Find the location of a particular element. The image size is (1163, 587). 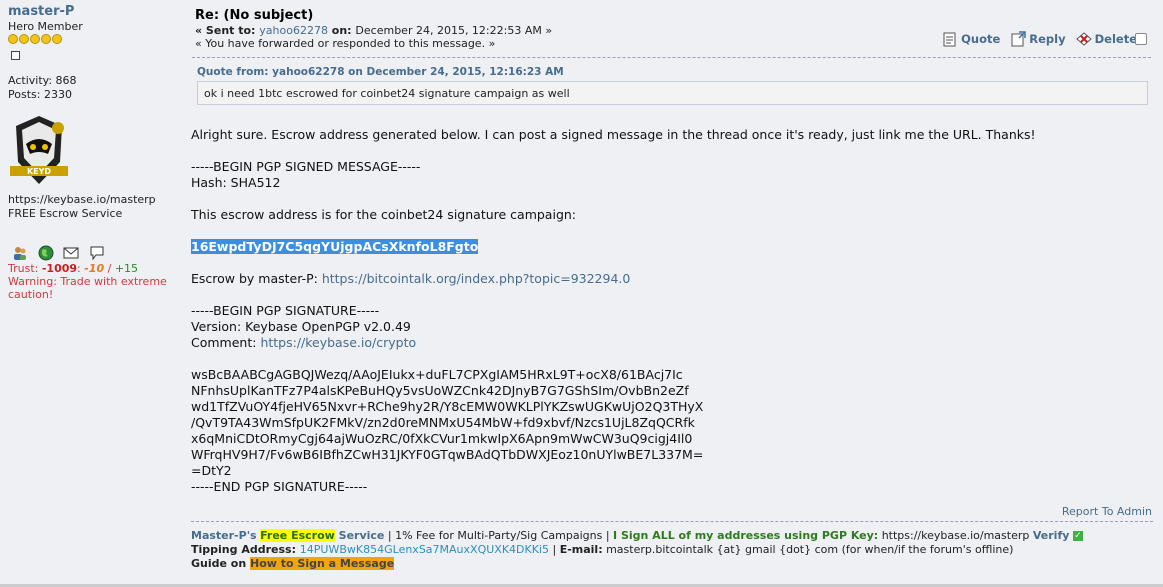

sent-suffix: » is located at coordinates (547, 30).